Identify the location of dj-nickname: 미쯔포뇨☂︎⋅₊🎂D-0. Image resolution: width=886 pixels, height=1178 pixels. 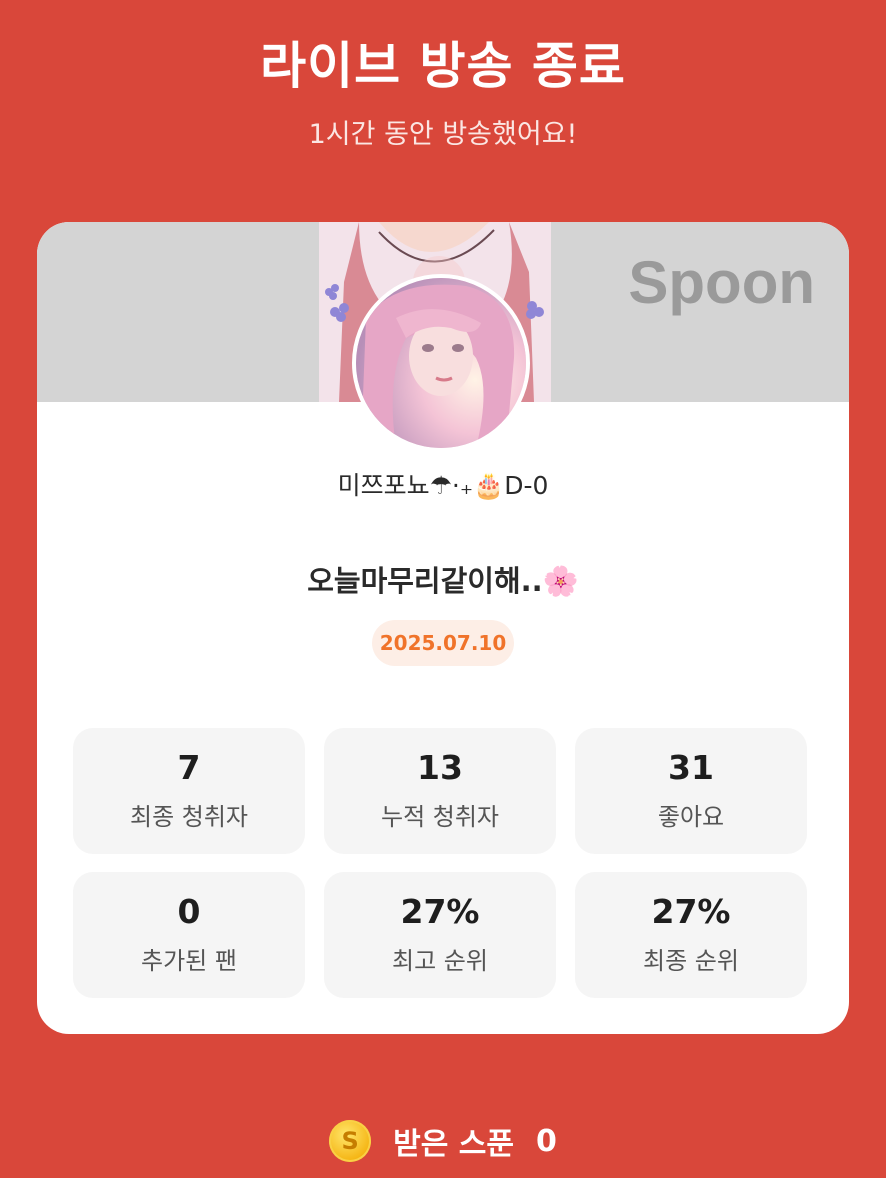
(443, 485).